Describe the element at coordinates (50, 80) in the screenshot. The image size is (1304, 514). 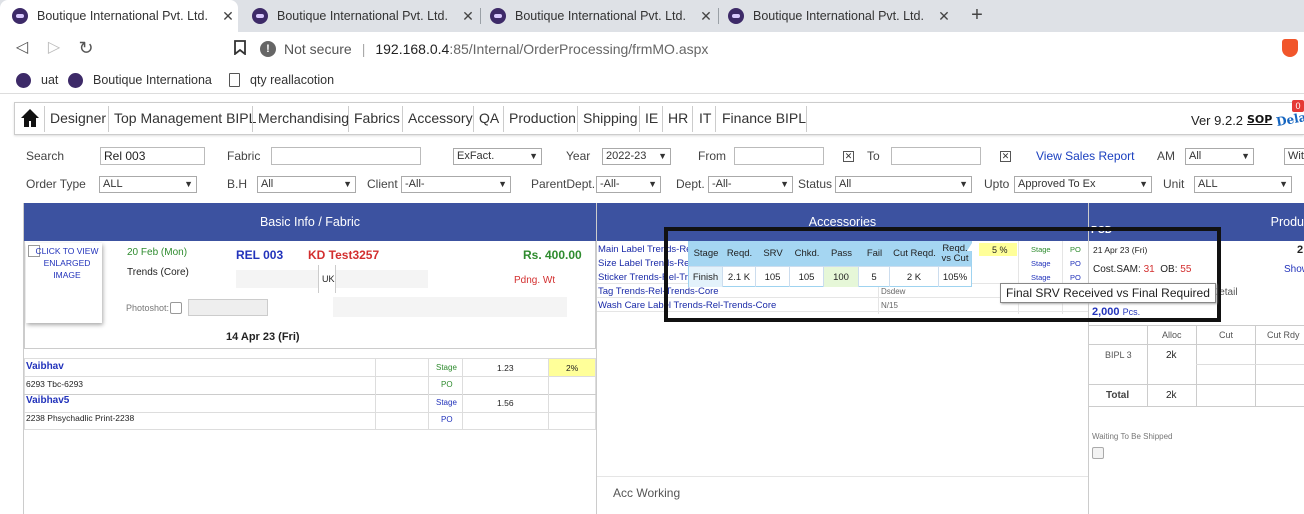
I see `bookmark-label: uat` at that location.